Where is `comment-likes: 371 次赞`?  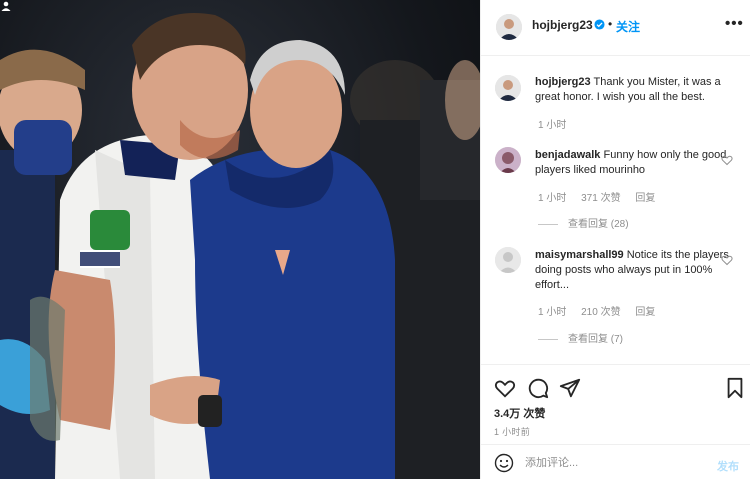 comment-likes: 371 次赞 is located at coordinates (600, 198).